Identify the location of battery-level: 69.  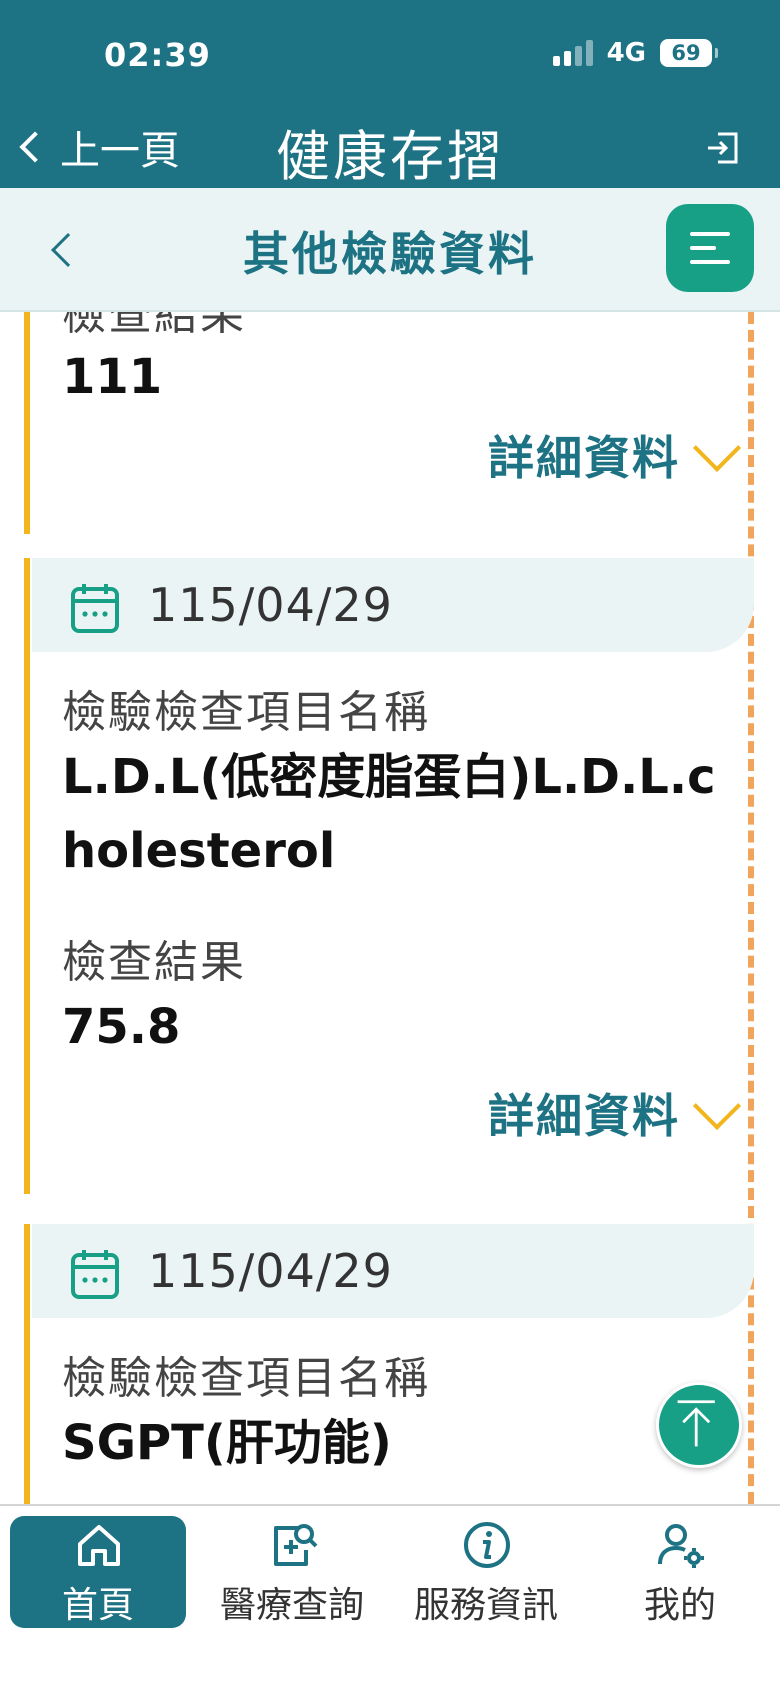
(686, 53).